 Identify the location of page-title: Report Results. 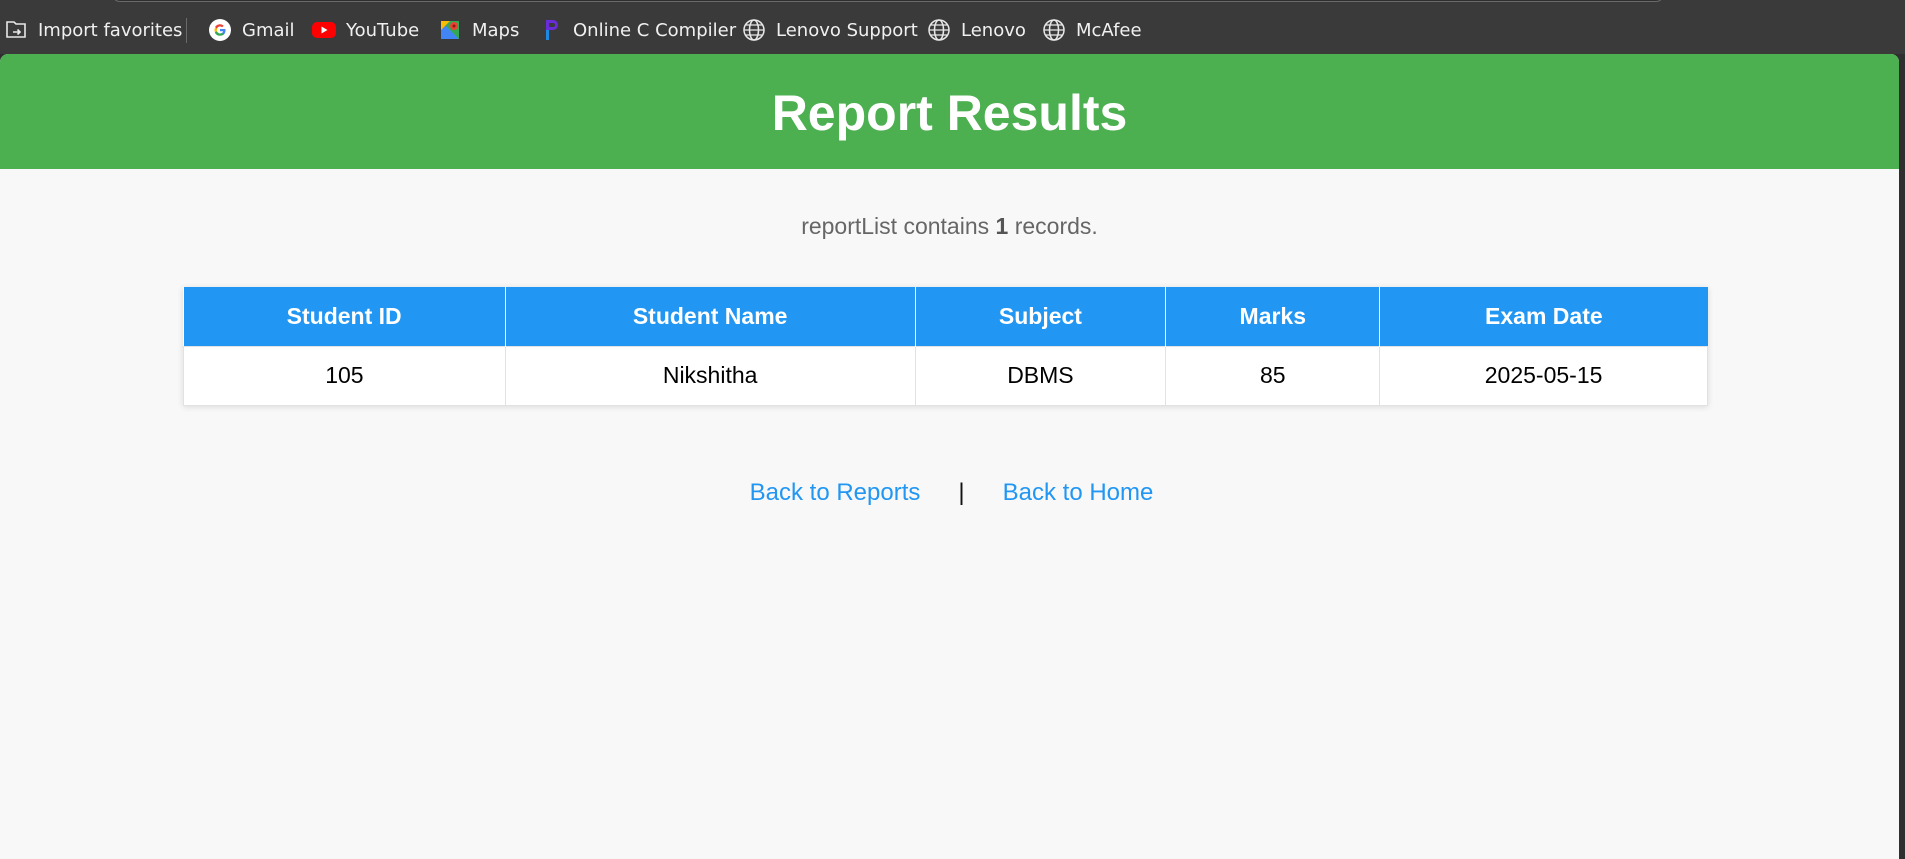
(949, 112).